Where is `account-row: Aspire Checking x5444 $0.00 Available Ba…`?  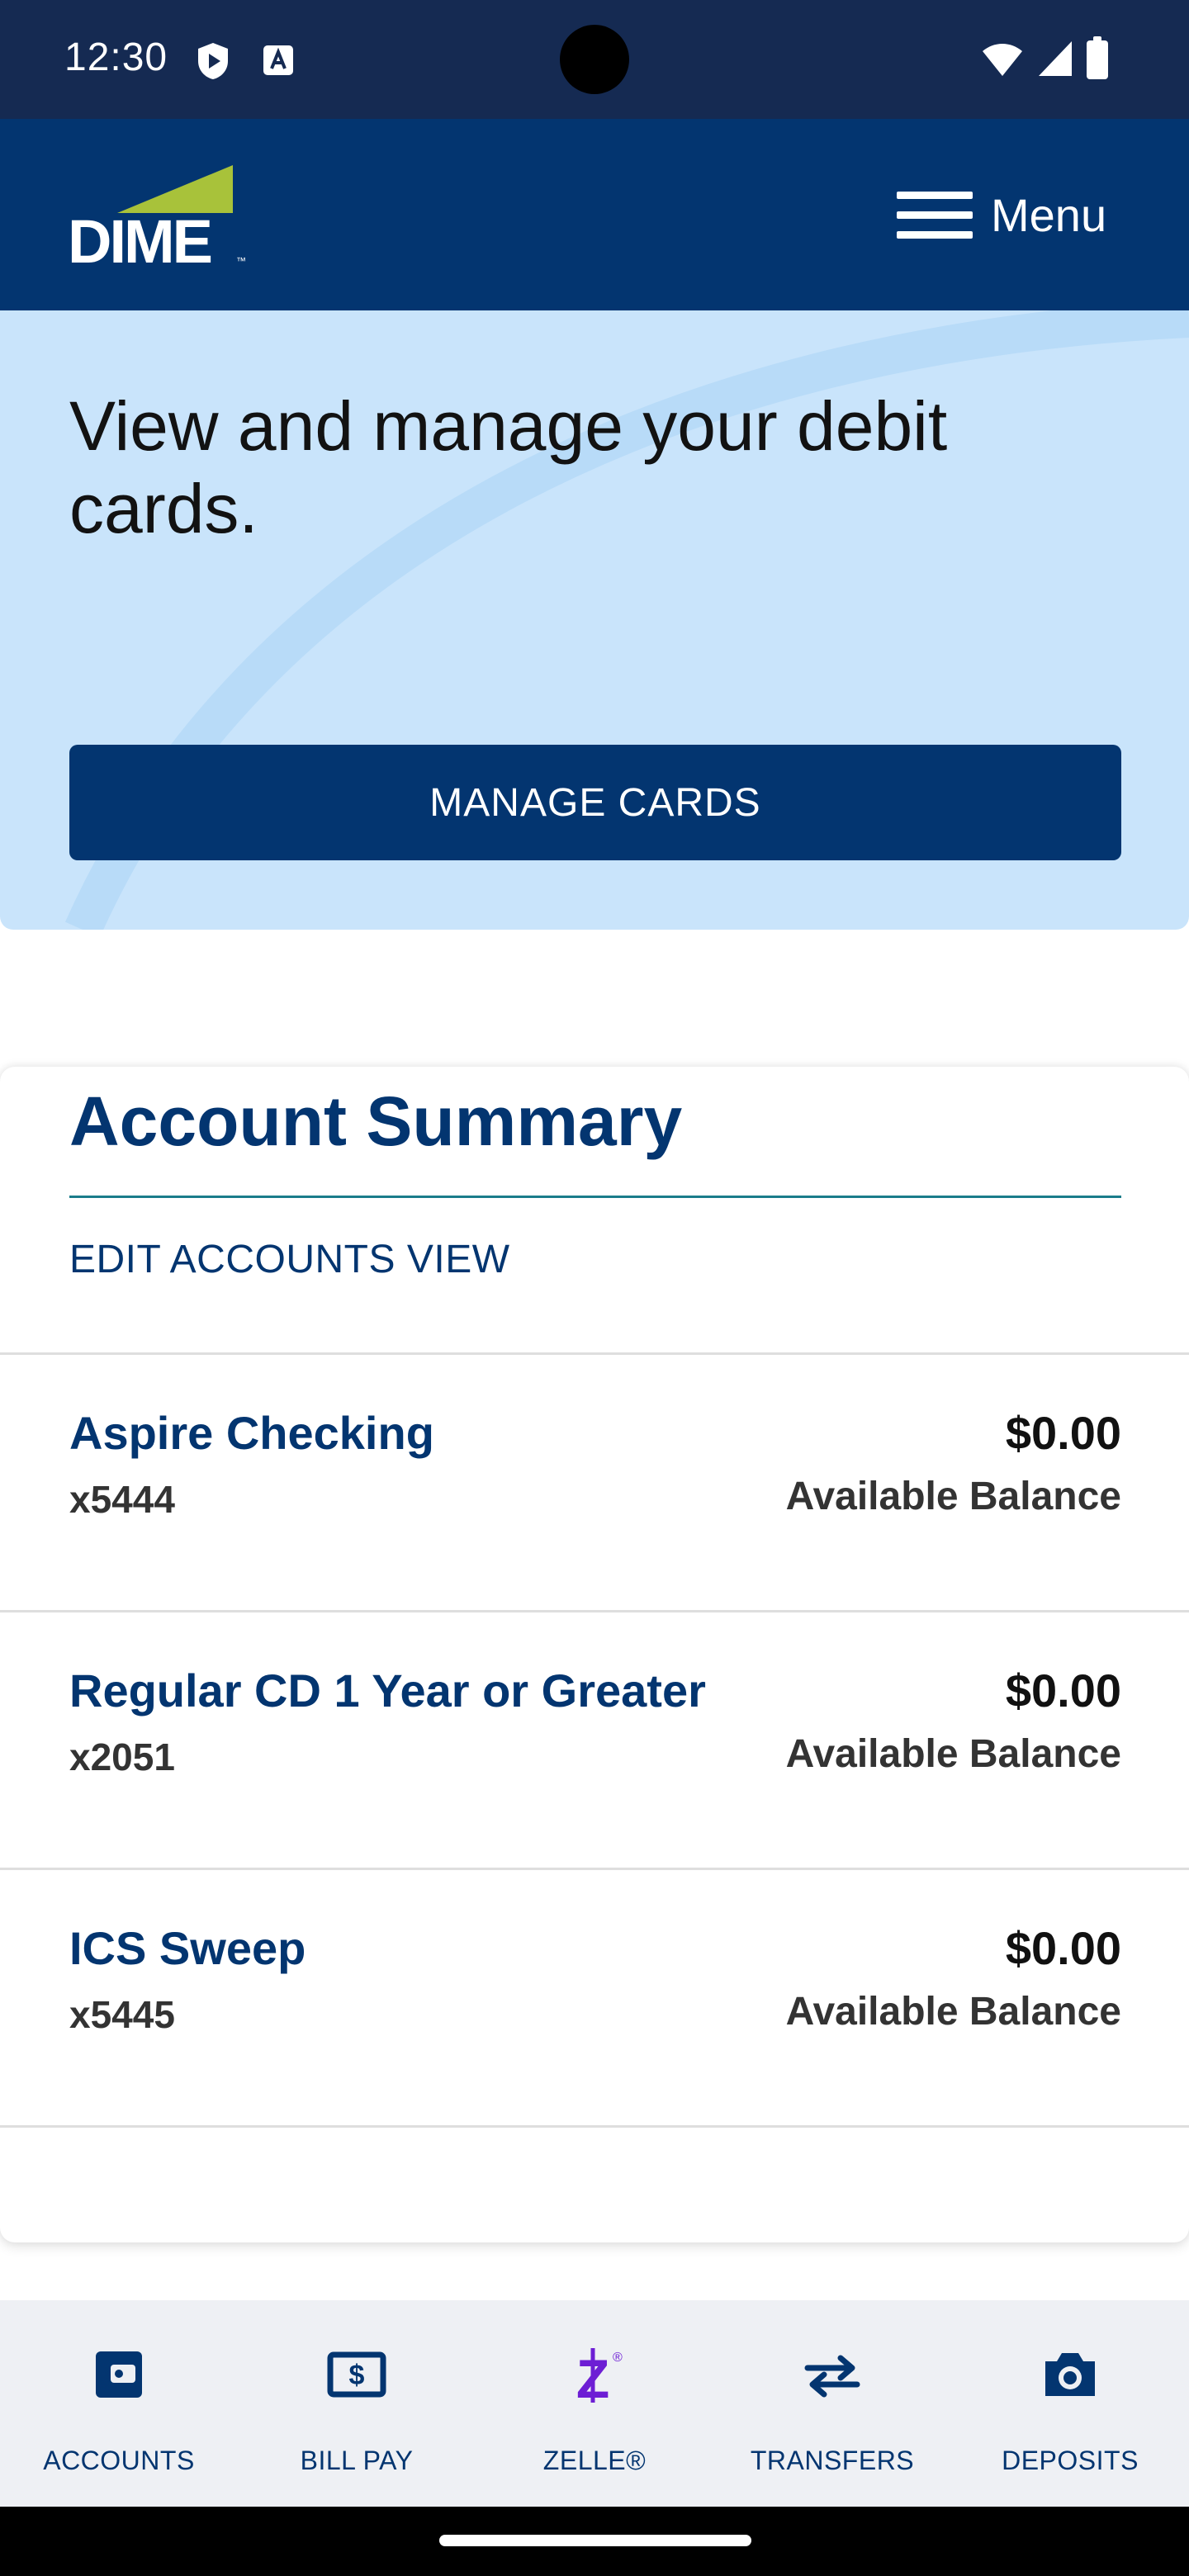 account-row: Aspire Checking x5444 $0.00 Available Ba… is located at coordinates (594, 1483).